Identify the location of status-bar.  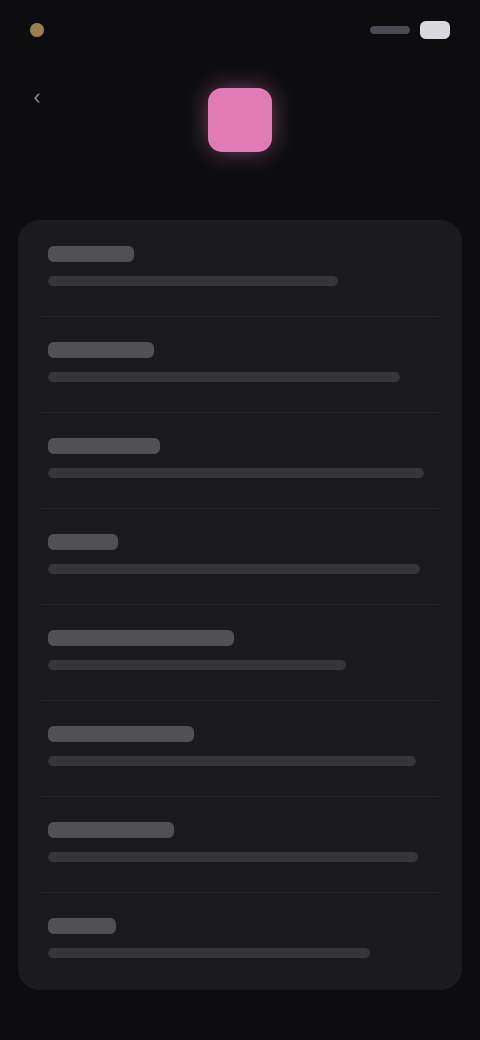
(240, 30).